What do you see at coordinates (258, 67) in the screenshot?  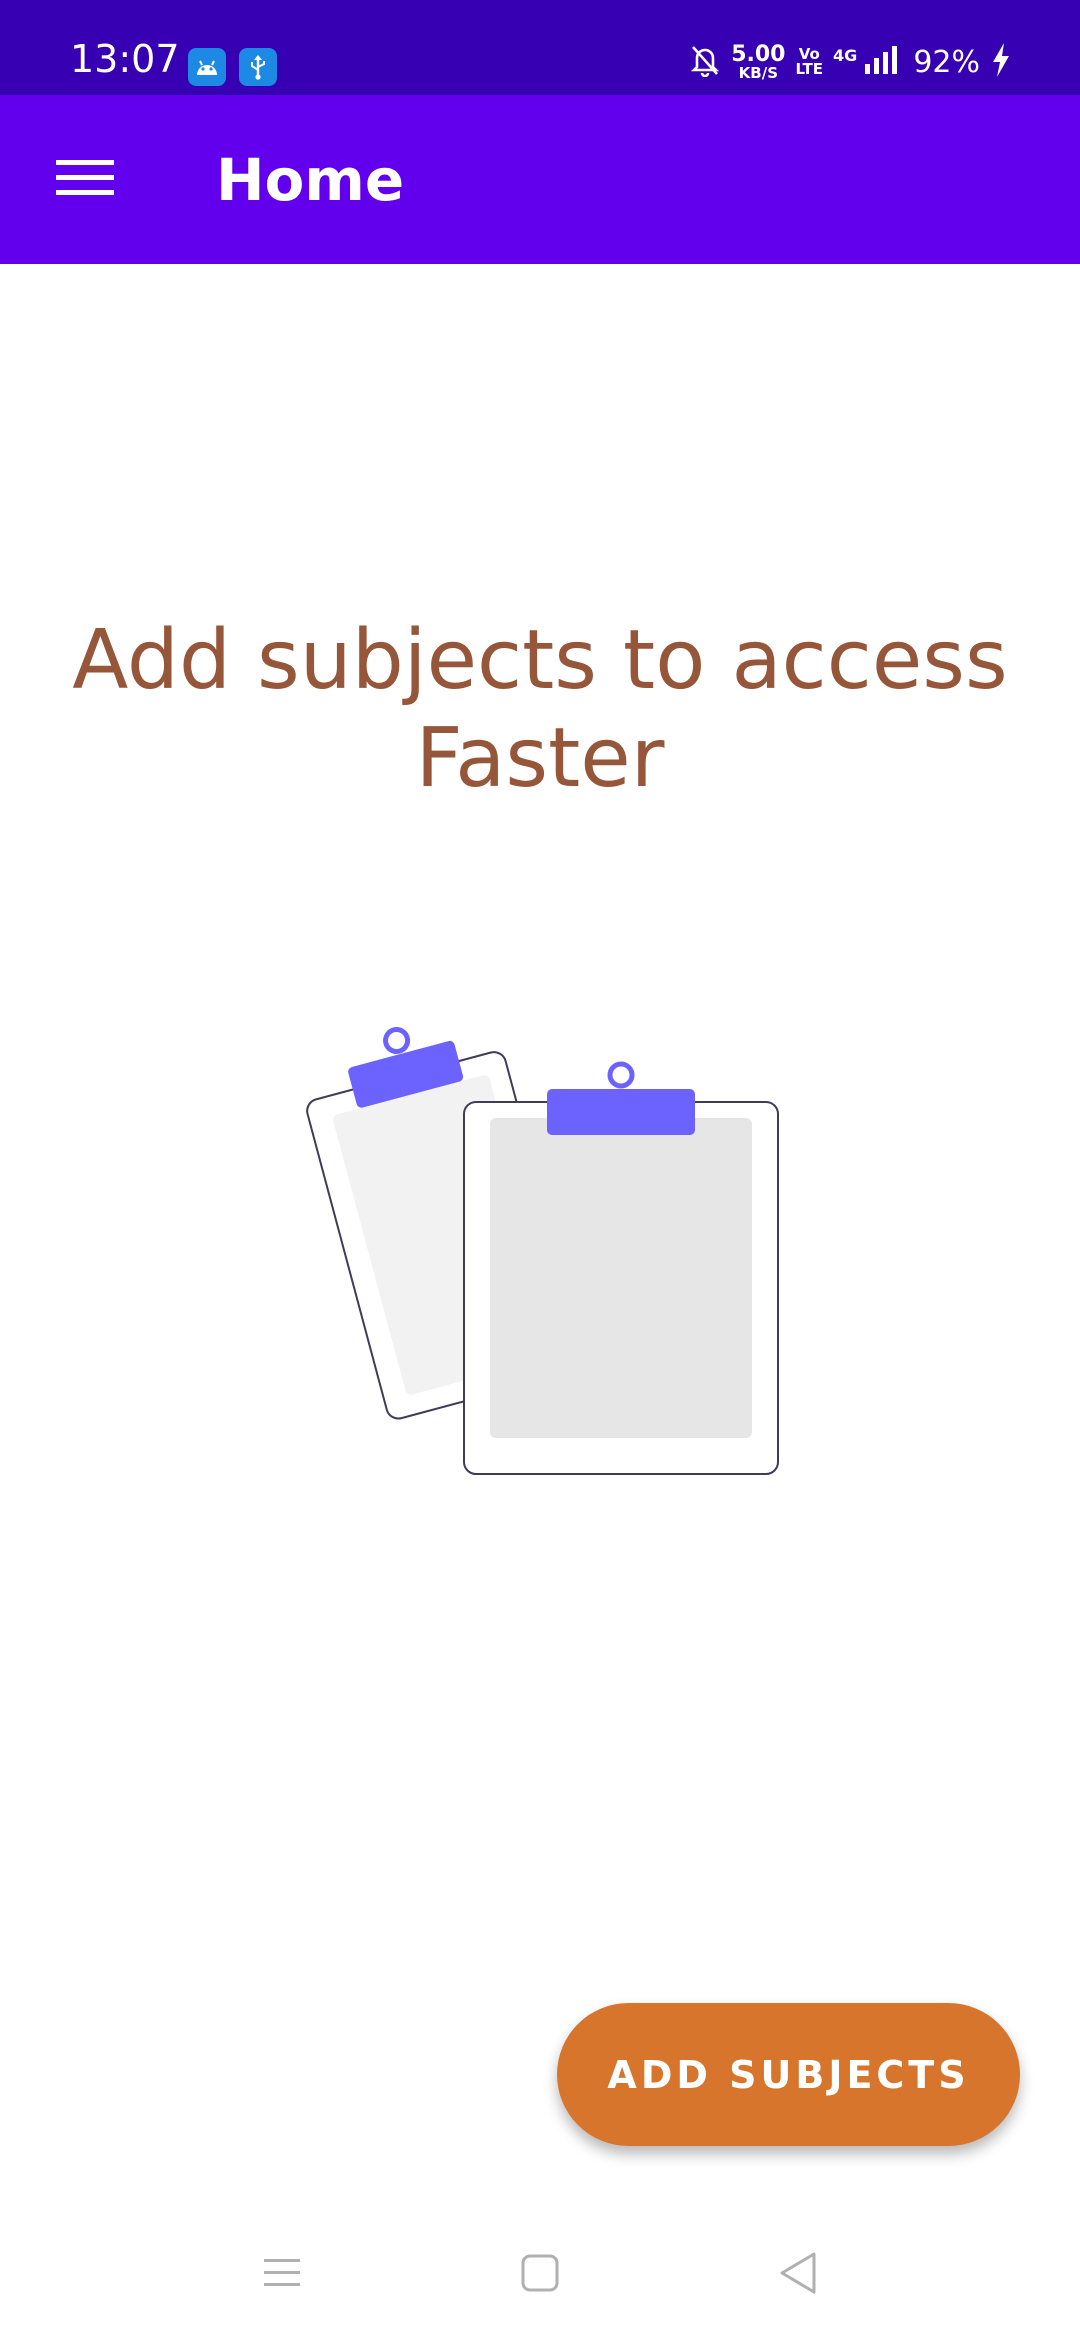 I see `usb-icon` at bounding box center [258, 67].